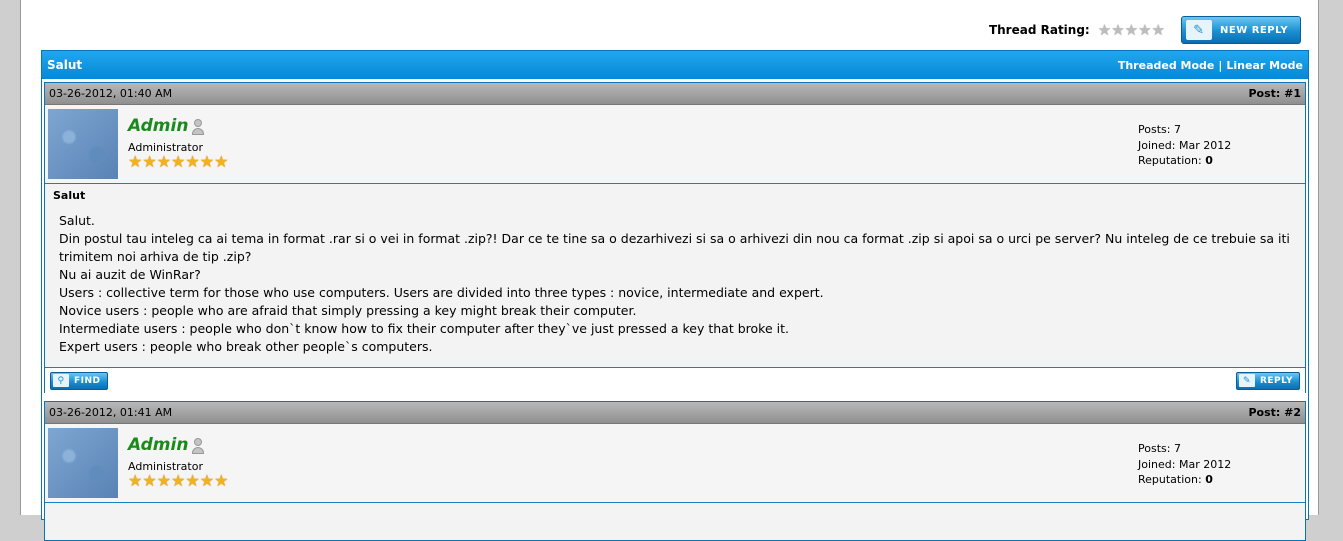  Describe the element at coordinates (111, 412) in the screenshot. I see `post-date: 03-26-2012, 01:41 AM` at that location.